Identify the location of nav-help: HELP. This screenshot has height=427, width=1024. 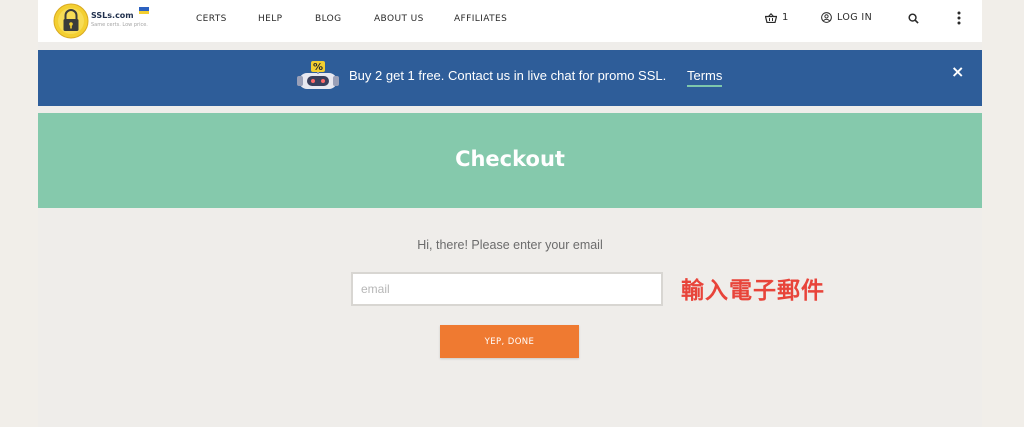
(270, 19).